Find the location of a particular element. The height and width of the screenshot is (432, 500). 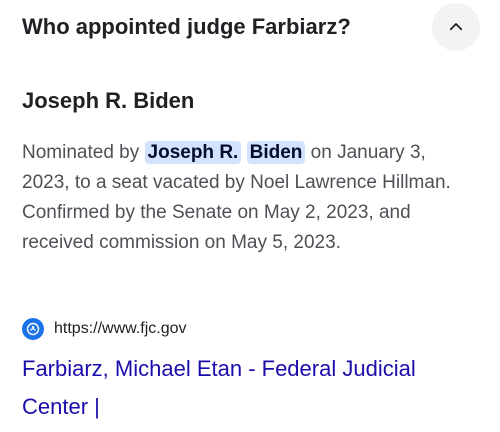

answer-title: Joseph R. Biden is located at coordinates (108, 100).